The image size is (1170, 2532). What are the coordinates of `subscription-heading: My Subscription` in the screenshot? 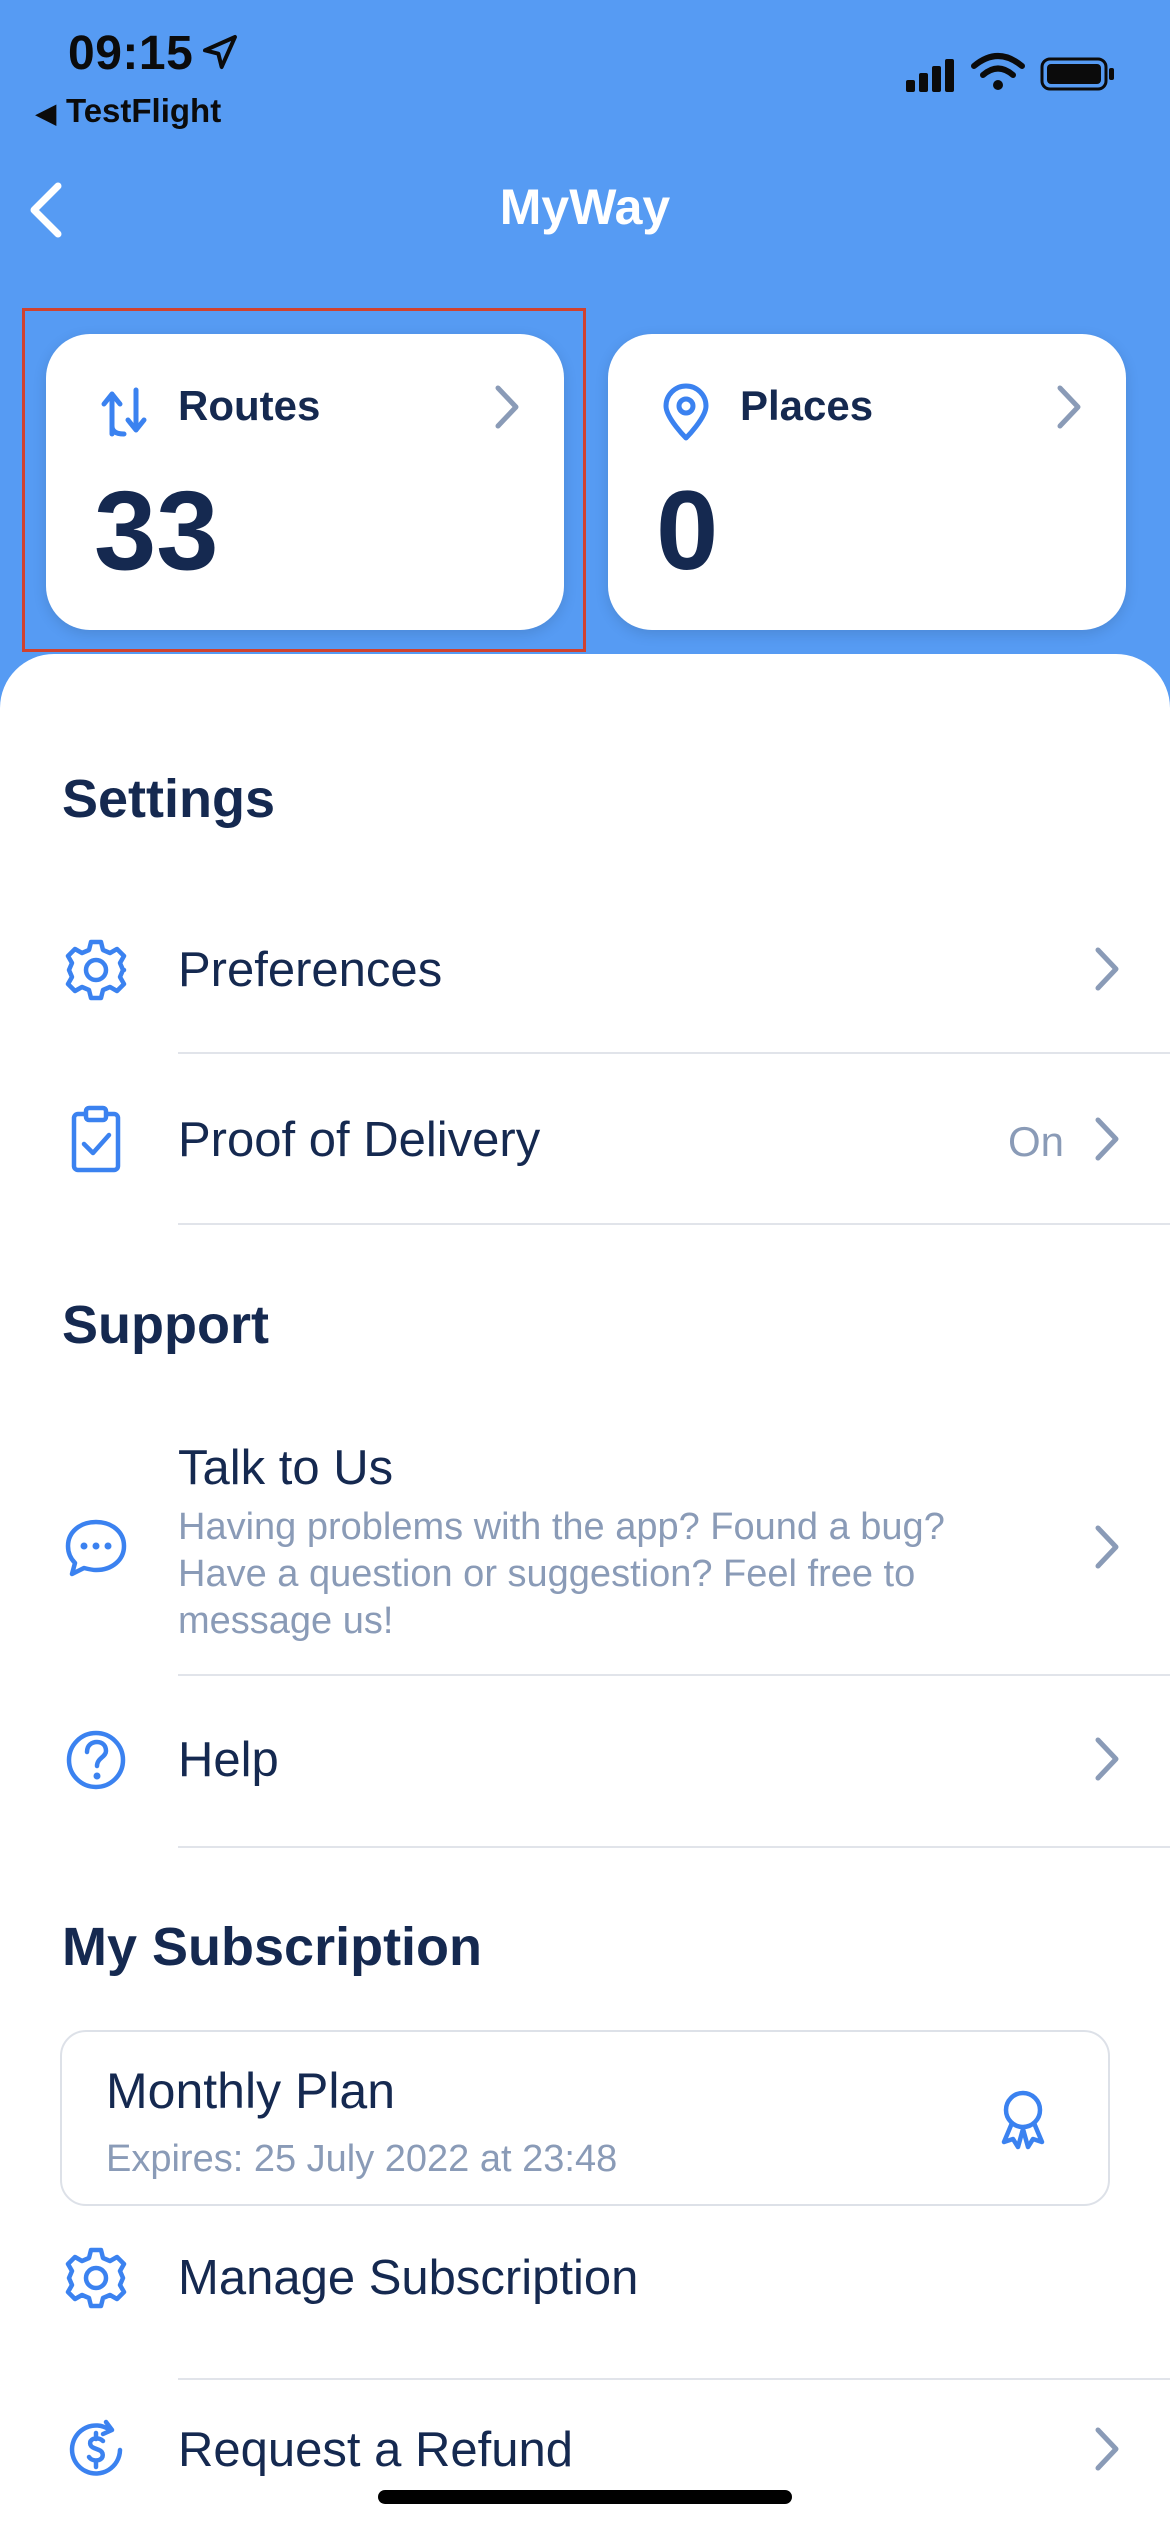 It's located at (272, 1947).